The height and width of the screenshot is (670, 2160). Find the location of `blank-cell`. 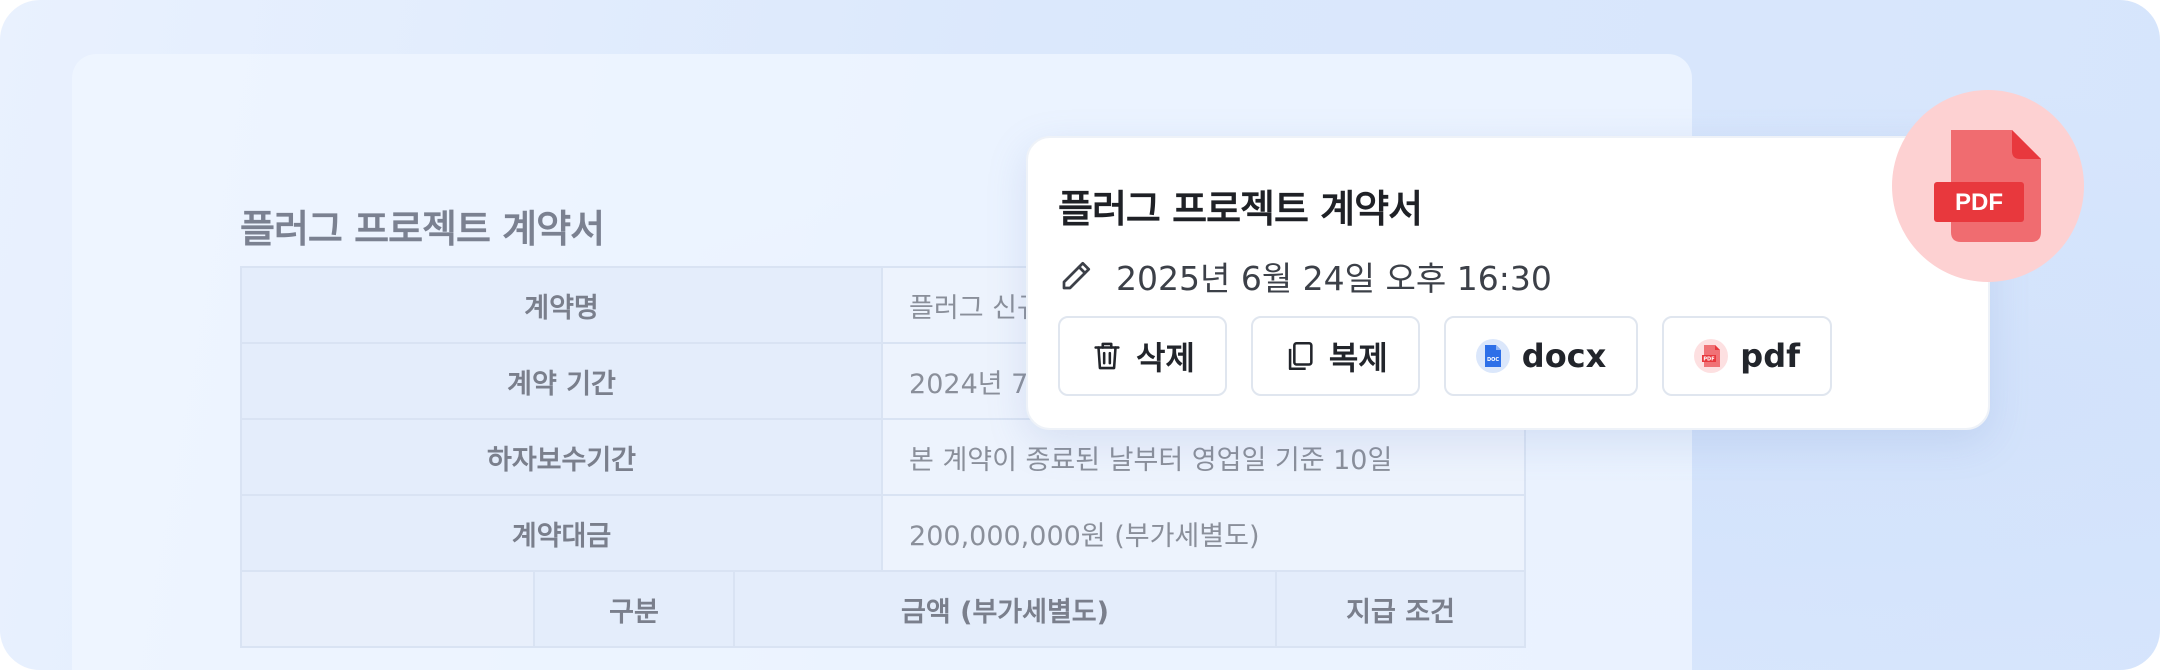

blank-cell is located at coordinates (387, 609).